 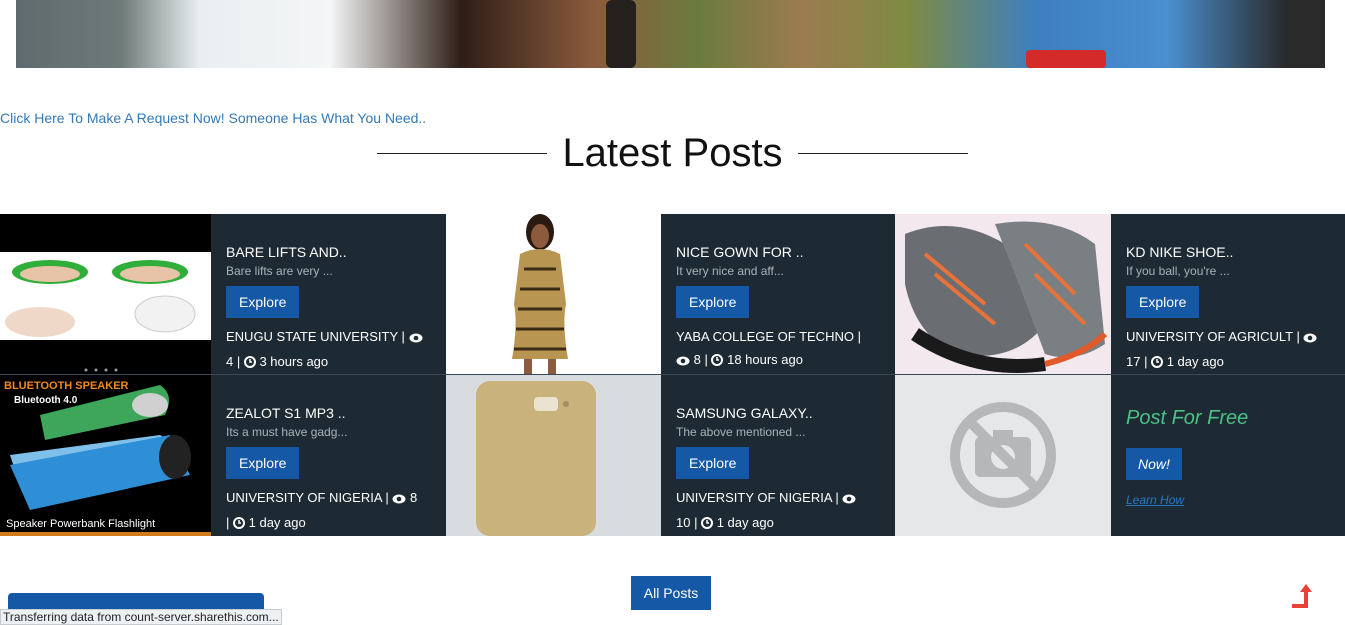 What do you see at coordinates (1303, 595) in the screenshot?
I see `scroll-top-icon` at bounding box center [1303, 595].